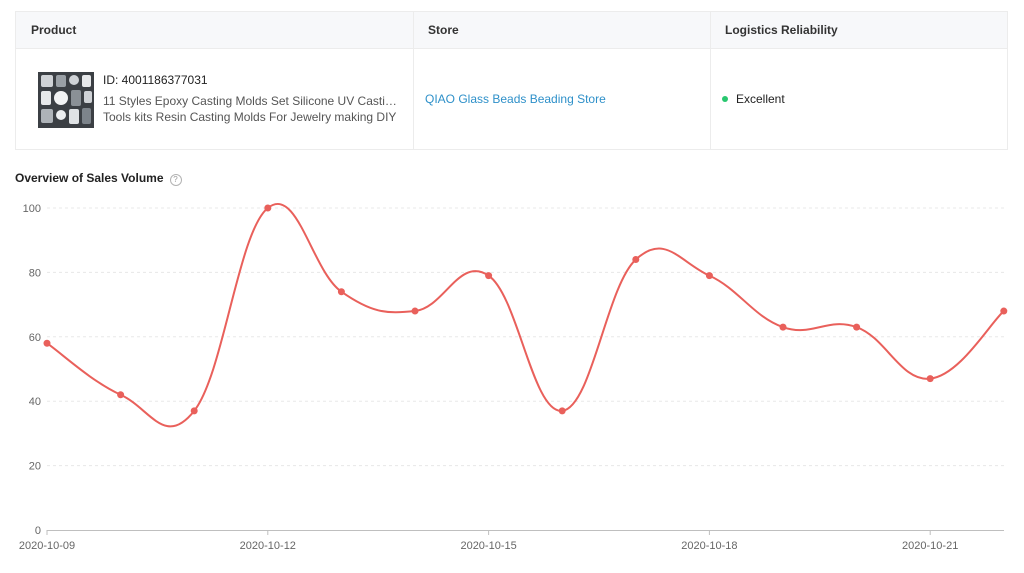 The height and width of the screenshot is (573, 1024). I want to click on chart-title: Overview of Sales Volume?, so click(98, 178).